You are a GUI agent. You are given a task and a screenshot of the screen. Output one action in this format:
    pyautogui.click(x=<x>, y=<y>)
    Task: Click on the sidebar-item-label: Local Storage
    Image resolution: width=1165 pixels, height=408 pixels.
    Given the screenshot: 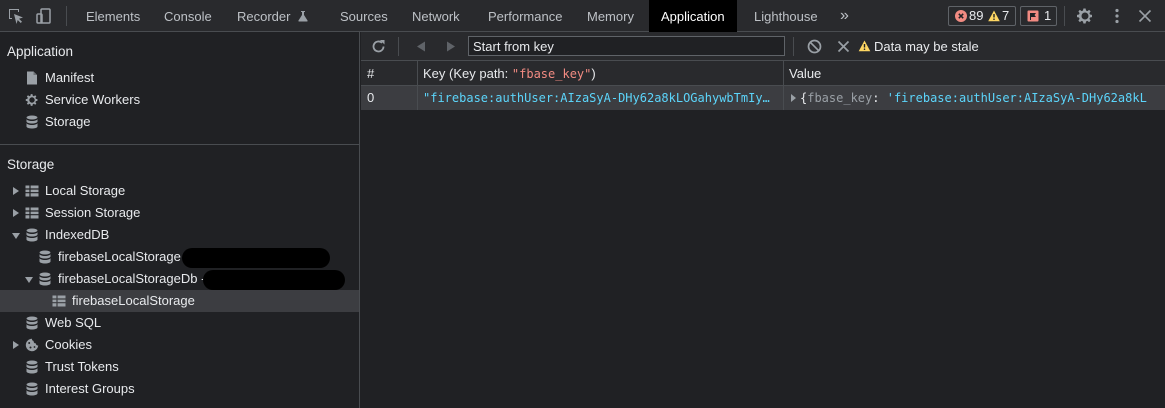 What is the action you would take?
    pyautogui.click(x=85, y=190)
    